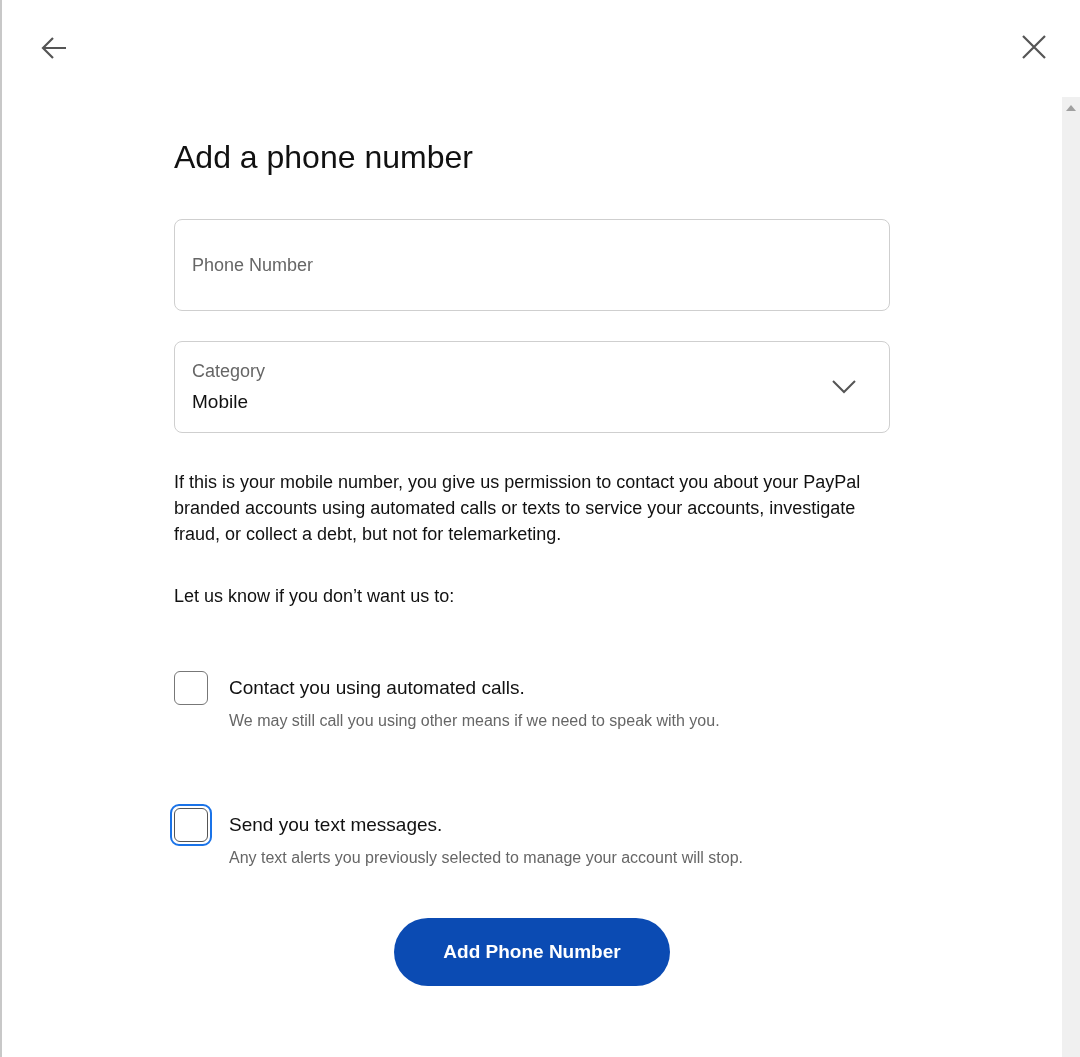 The height and width of the screenshot is (1057, 1080). Describe the element at coordinates (532, 387) in the screenshot. I see `category-select: Category Mobile` at that location.